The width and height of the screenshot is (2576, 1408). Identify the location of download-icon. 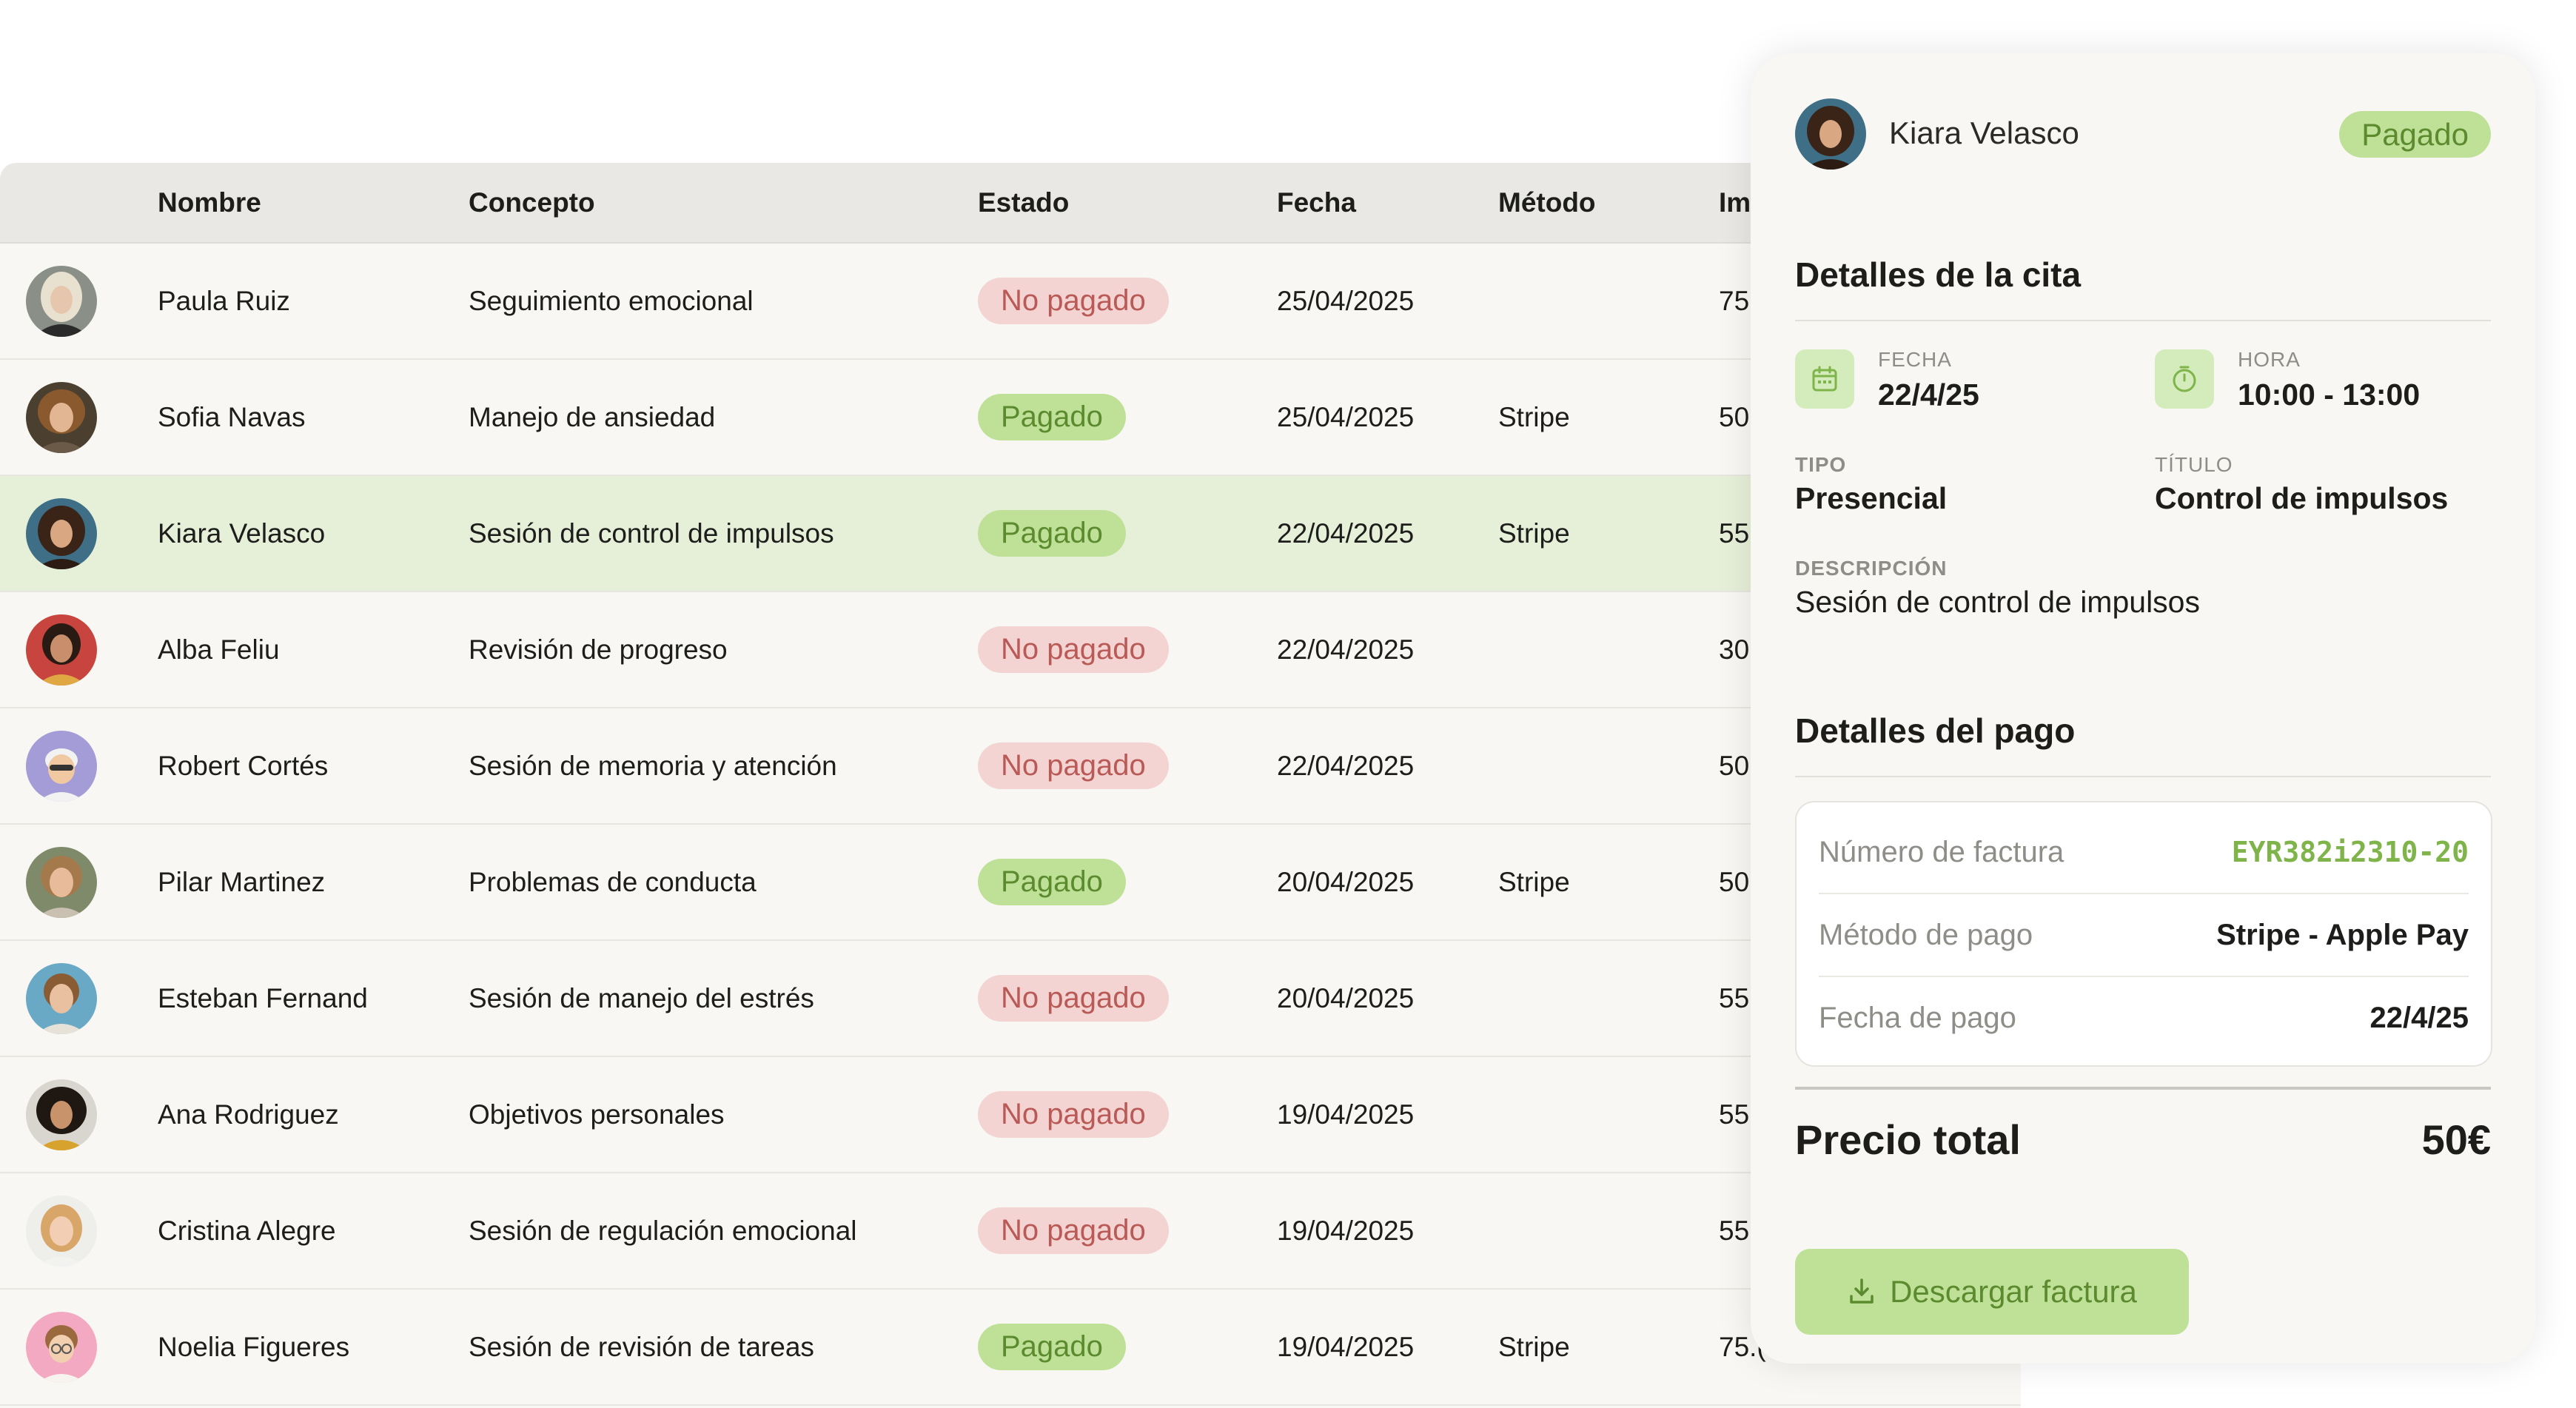
(1862, 1291).